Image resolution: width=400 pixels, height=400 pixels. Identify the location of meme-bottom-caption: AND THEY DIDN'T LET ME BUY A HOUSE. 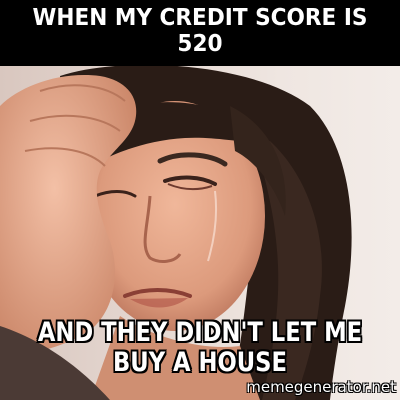
(200, 348).